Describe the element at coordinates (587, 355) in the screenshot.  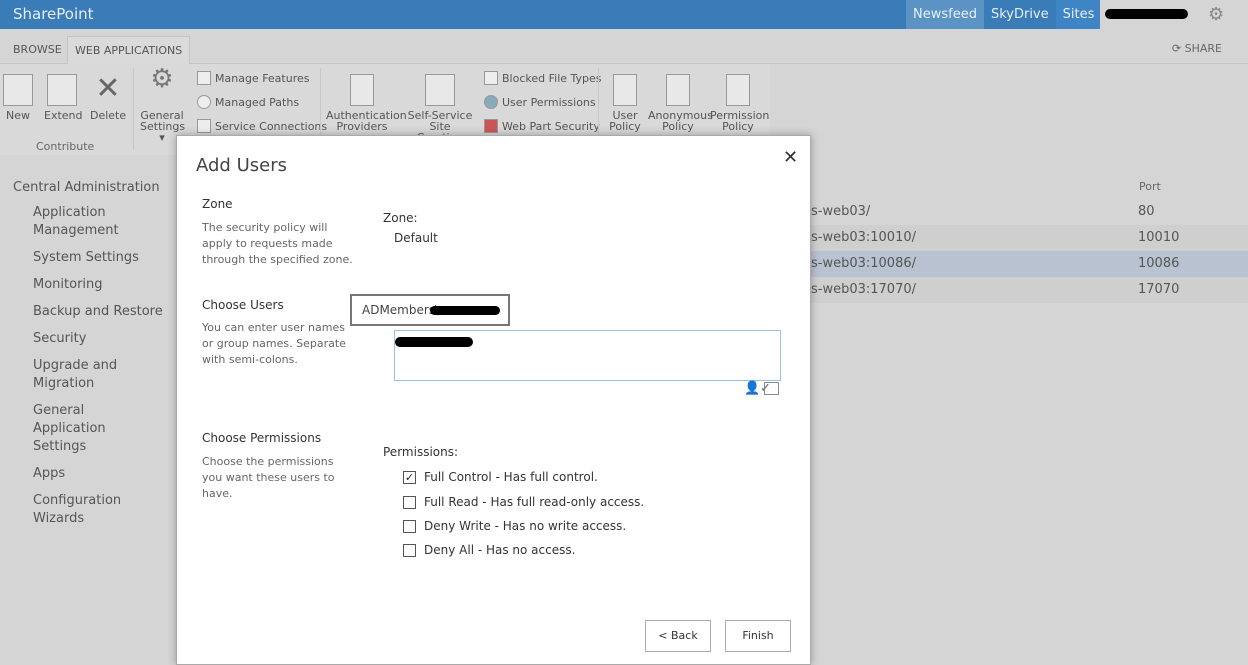
I see `people-picker-input` at that location.